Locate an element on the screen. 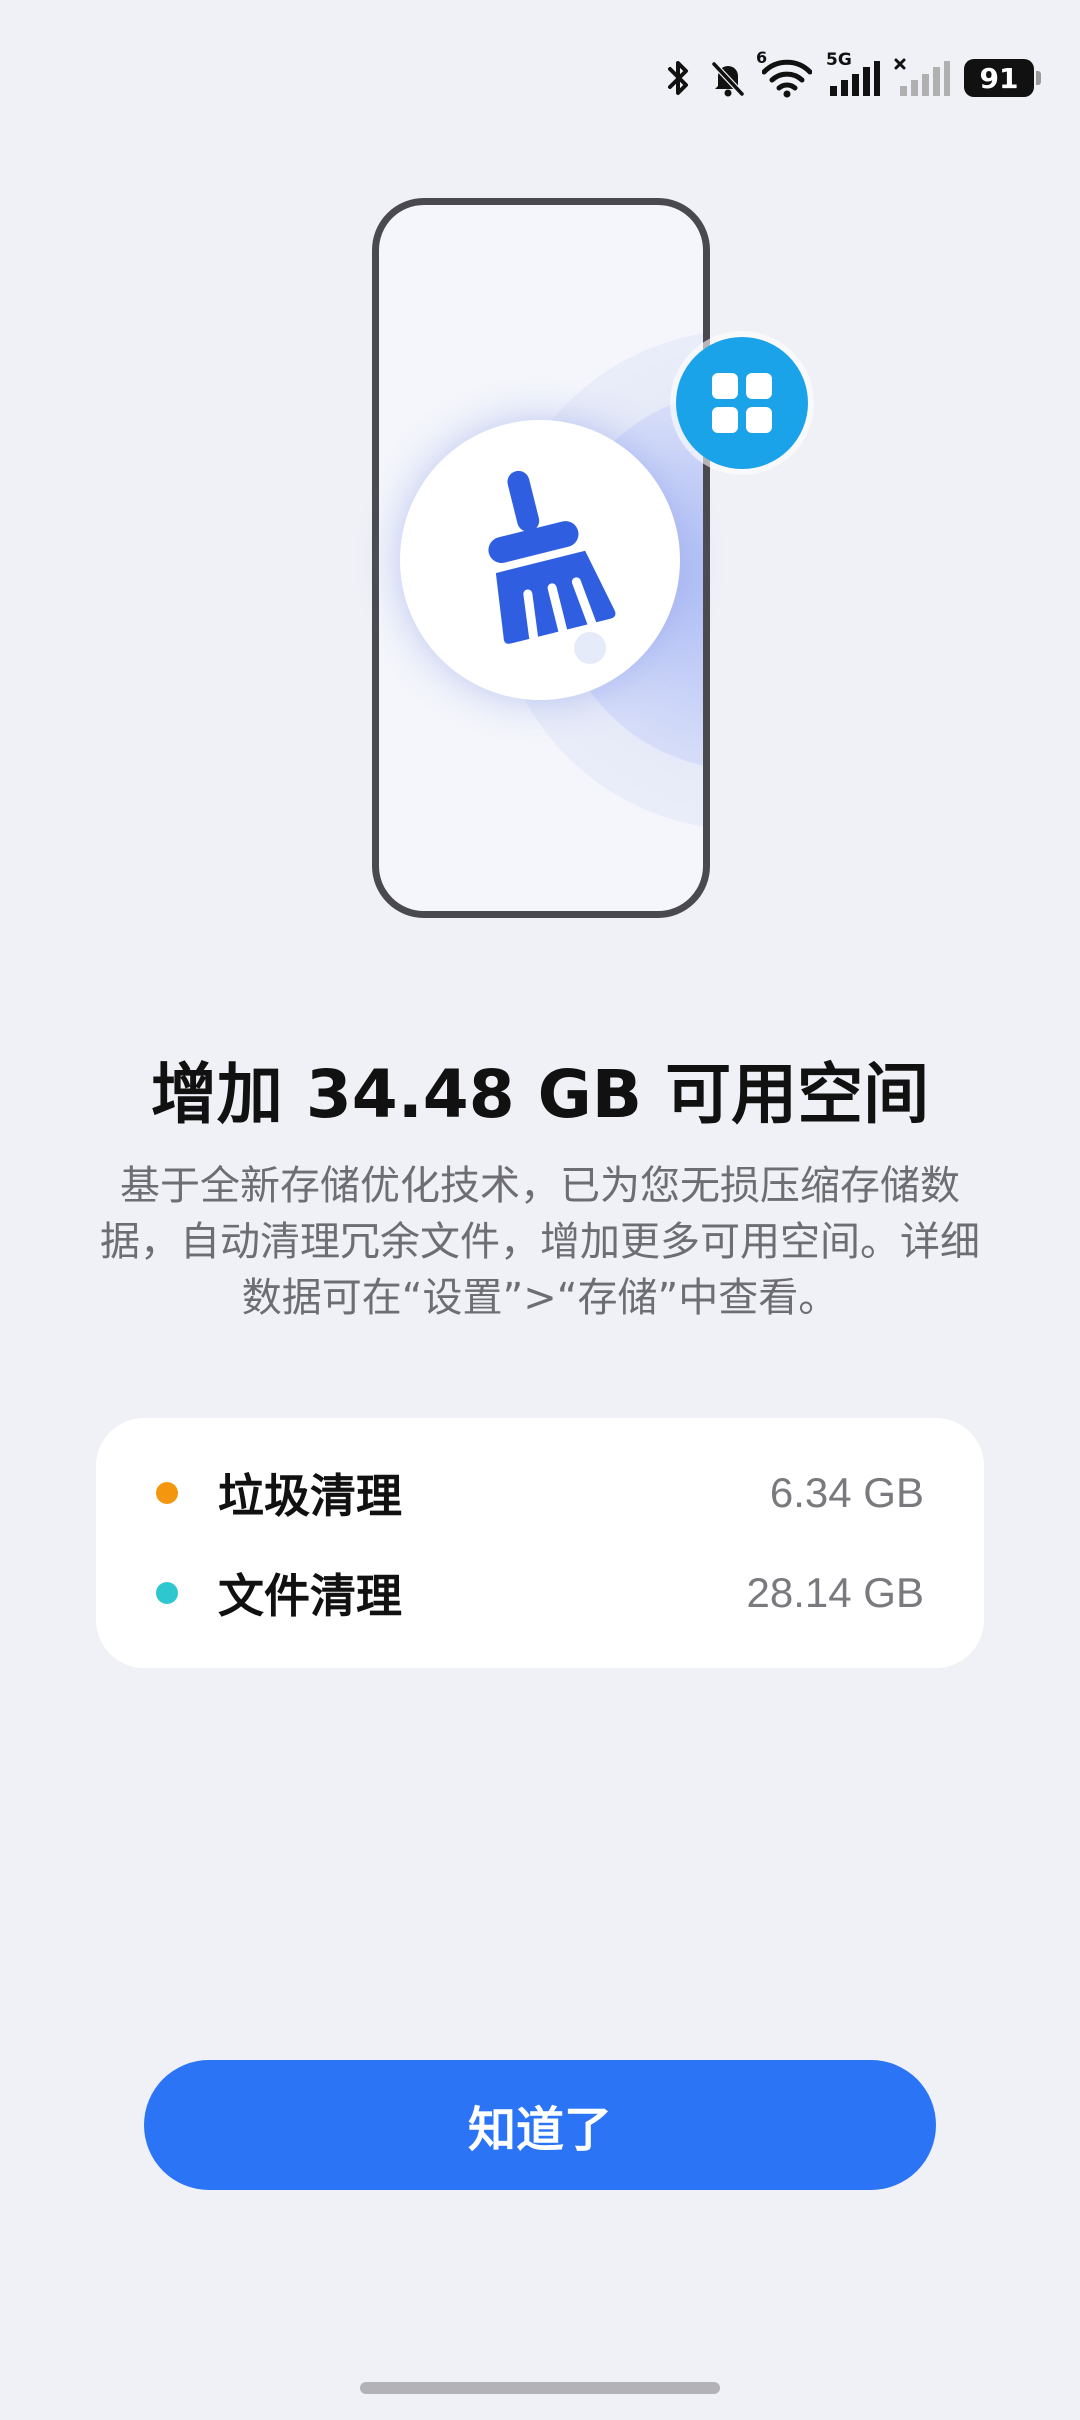 Image resolution: width=1080 pixels, height=2420 pixels. cellular-indicator: 5G is located at coordinates (853, 74).